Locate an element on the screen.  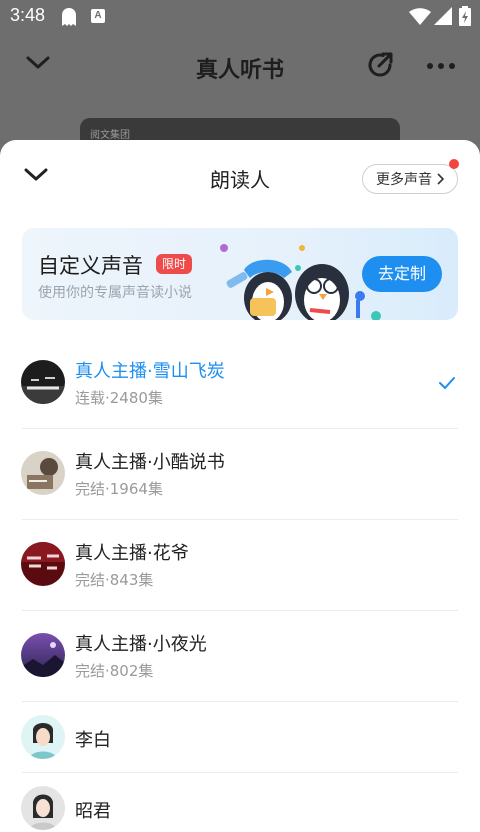
publisher-label: 阅文集团 is located at coordinates (110, 135).